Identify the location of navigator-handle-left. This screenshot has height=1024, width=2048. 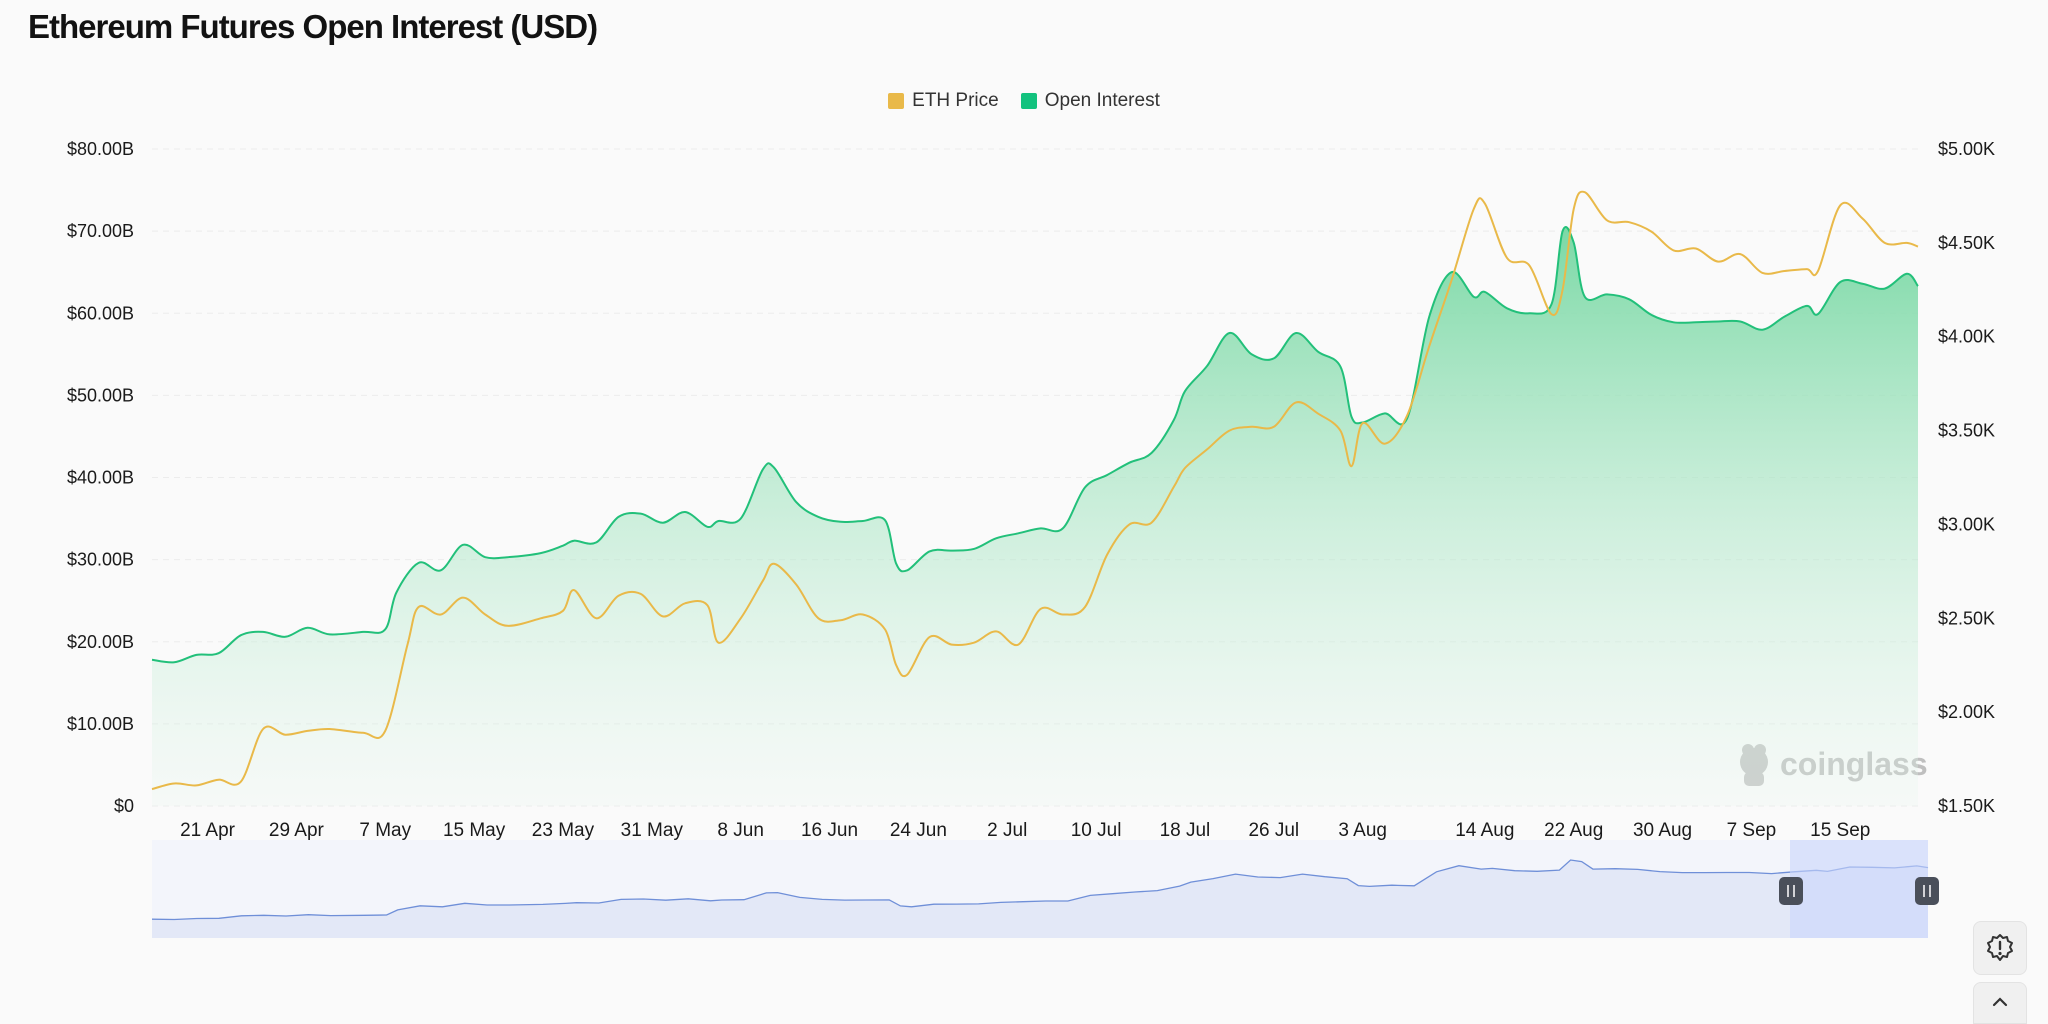
(1791, 891).